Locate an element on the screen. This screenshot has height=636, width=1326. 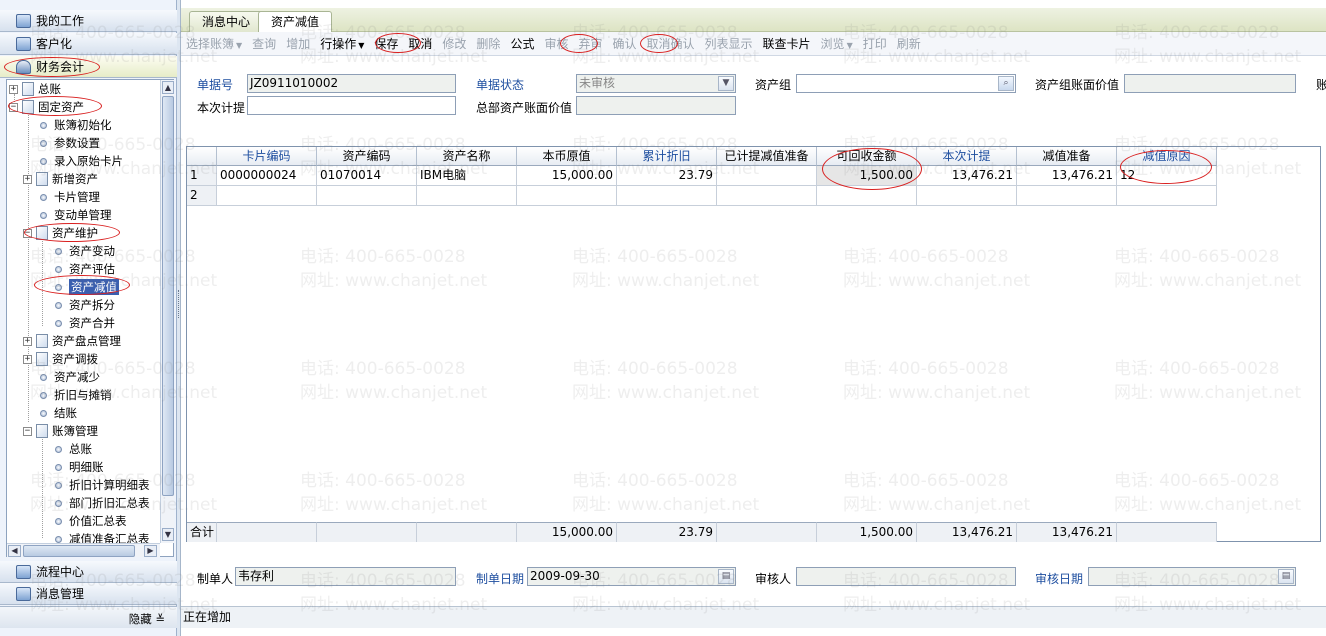
toolbar-button-1: 查询 is located at coordinates (264, 43).